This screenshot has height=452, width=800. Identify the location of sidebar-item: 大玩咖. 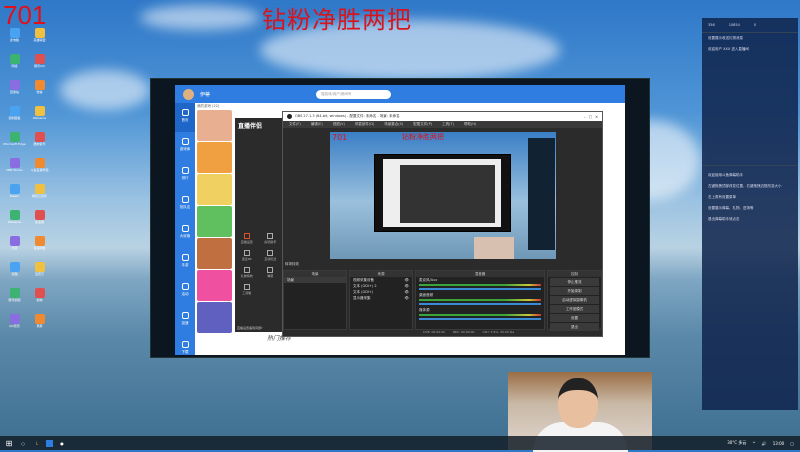
(185, 233).